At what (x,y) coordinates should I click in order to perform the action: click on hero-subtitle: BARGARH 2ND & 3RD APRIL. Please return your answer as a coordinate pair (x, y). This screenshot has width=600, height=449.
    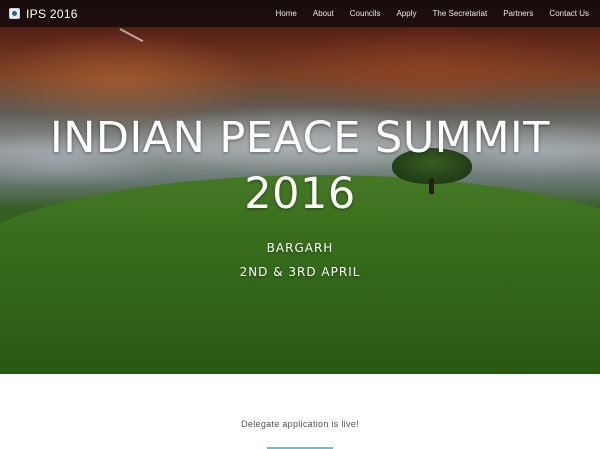
    Looking at the image, I should click on (300, 260).